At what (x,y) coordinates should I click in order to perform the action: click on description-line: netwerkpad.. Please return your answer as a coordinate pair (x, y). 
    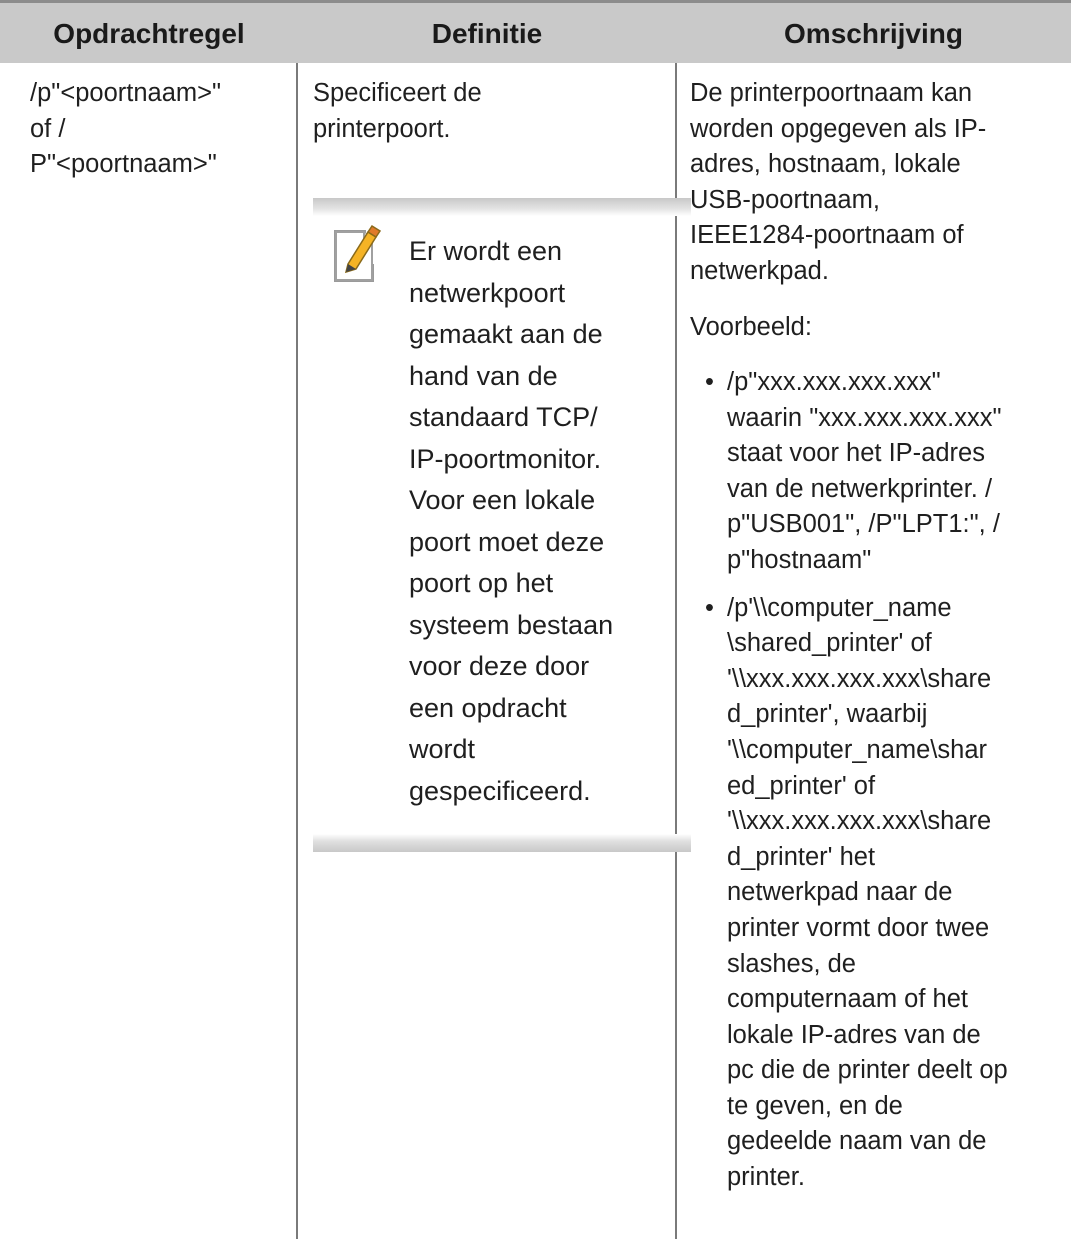
    Looking at the image, I should click on (759, 270).